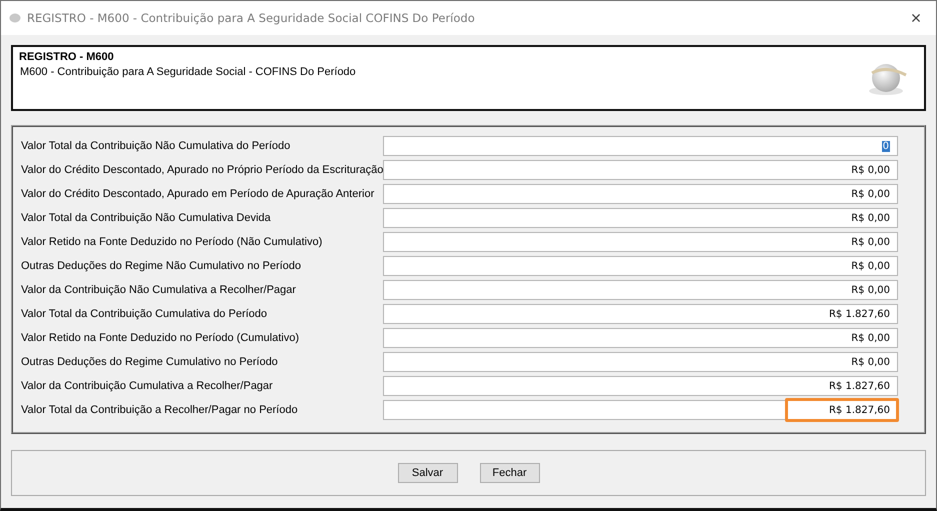  Describe the element at coordinates (202, 170) in the screenshot. I see `field-label: Valor do Crédito Descontado, Apurado no Próprio Período da Escrituração` at that location.